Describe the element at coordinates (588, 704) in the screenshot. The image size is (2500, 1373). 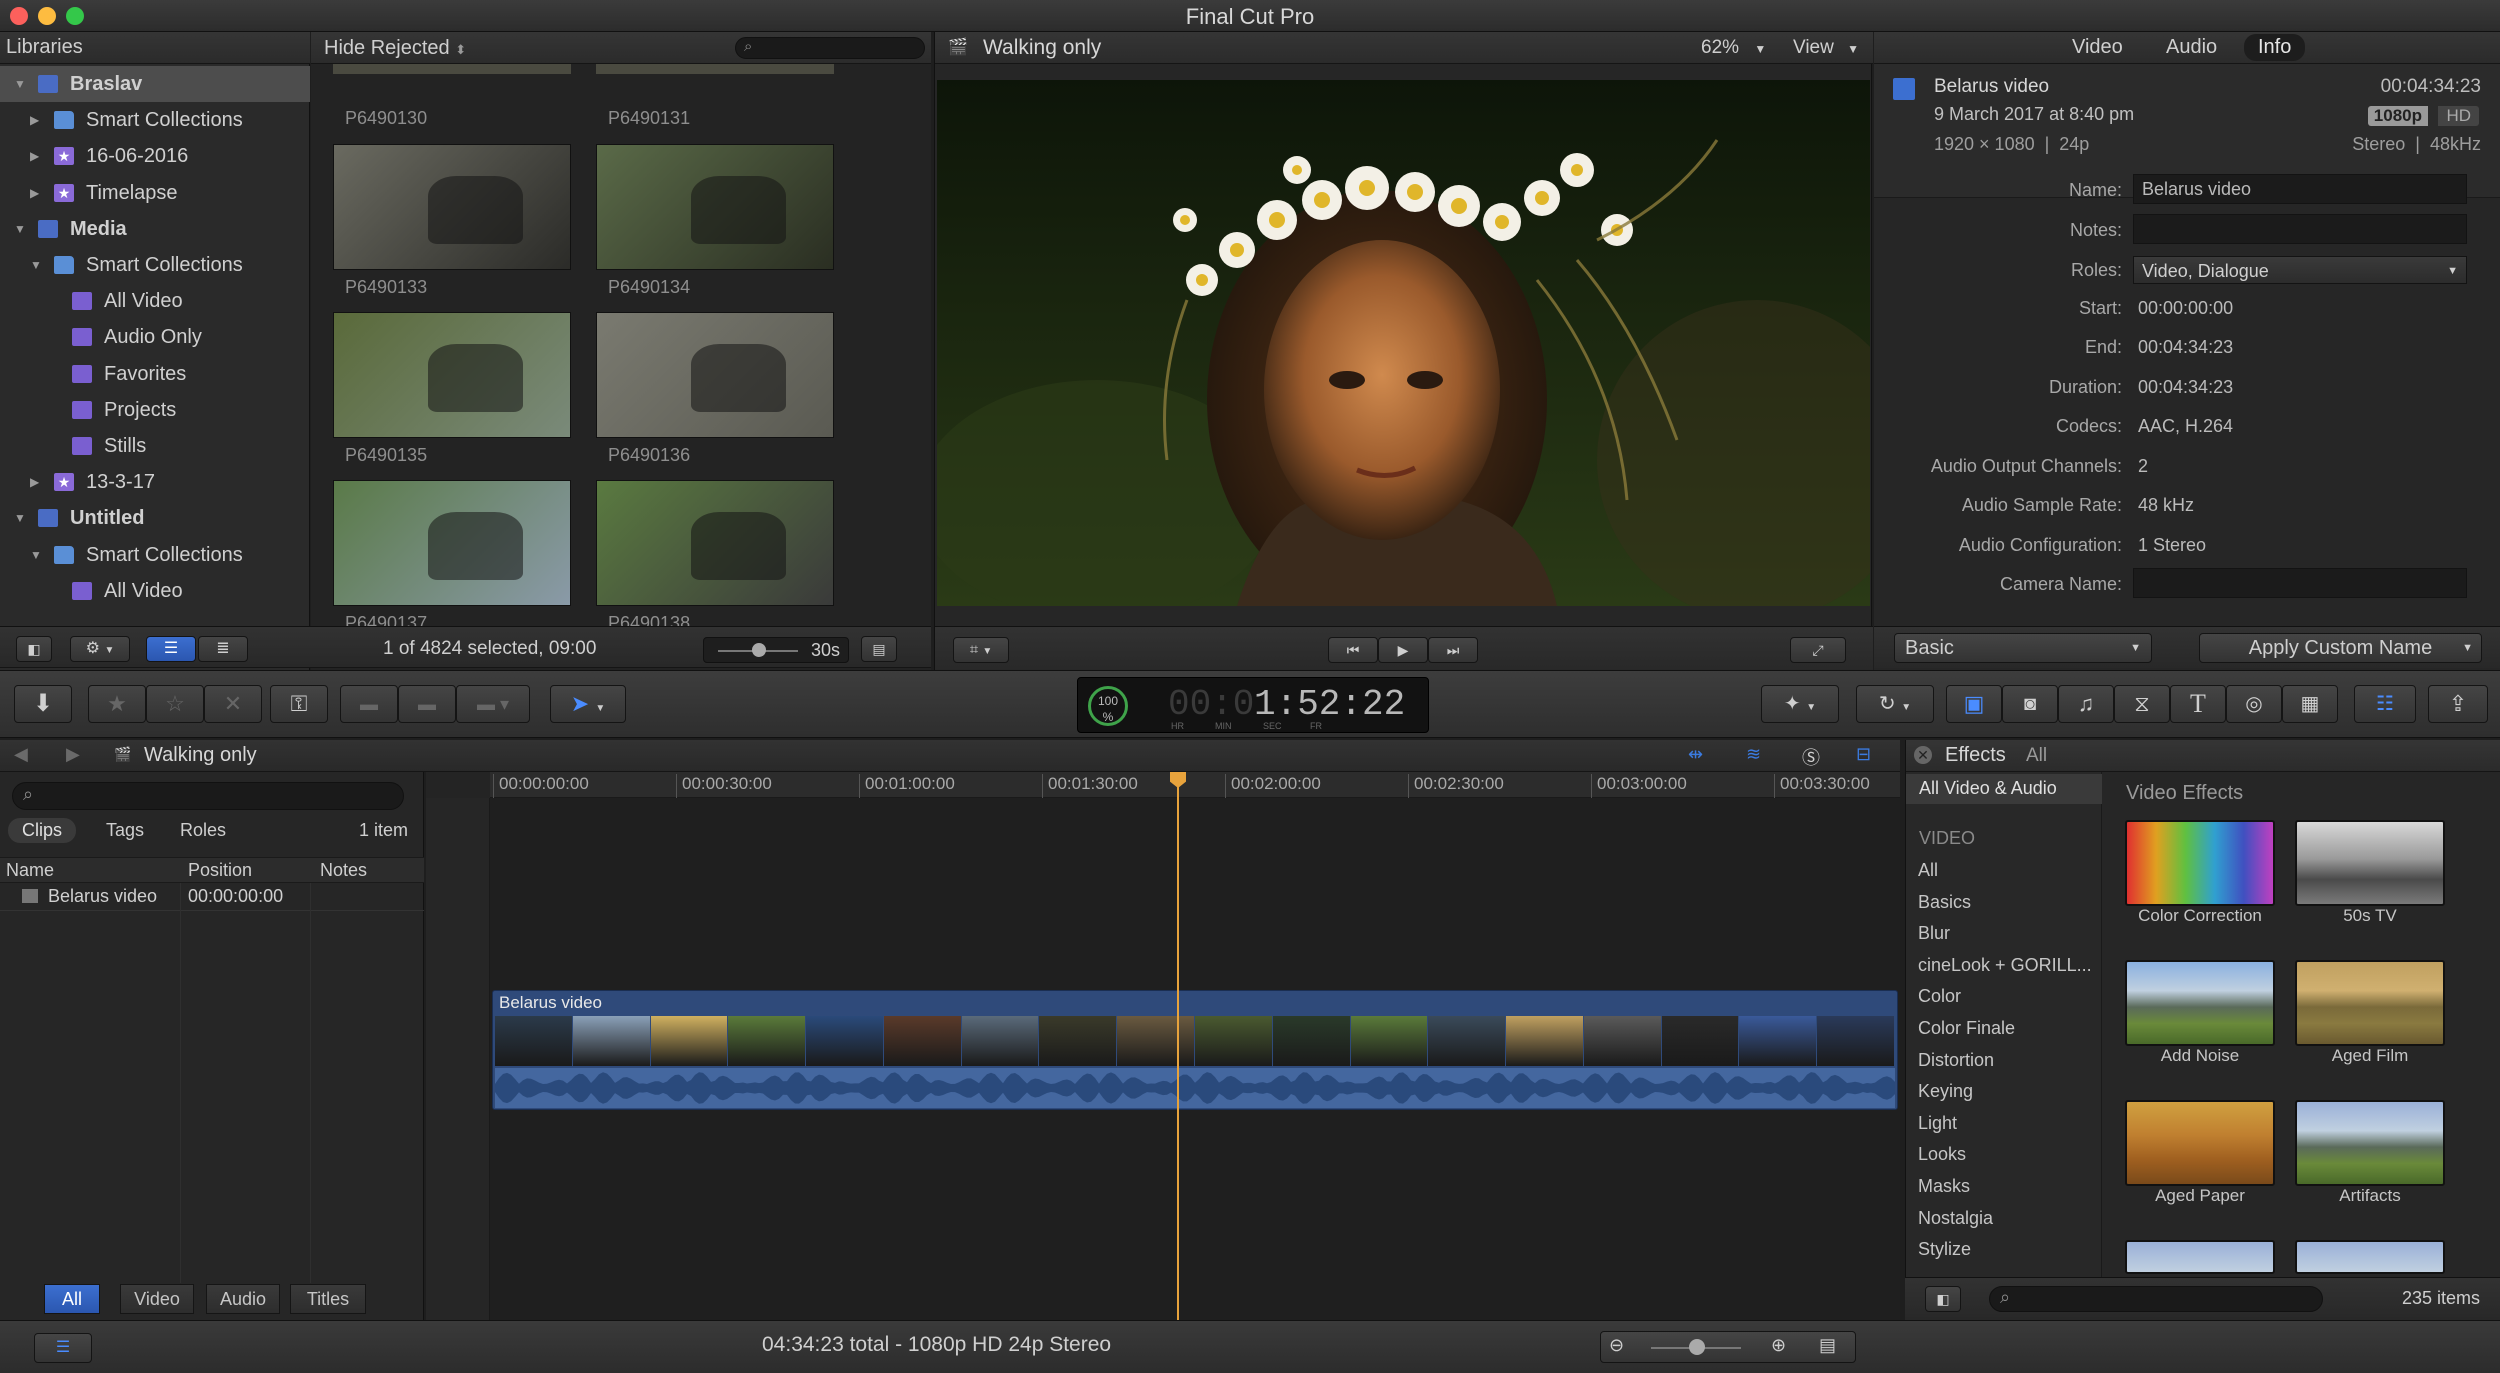
I see `select-tool-button: ➤ ▼` at that location.